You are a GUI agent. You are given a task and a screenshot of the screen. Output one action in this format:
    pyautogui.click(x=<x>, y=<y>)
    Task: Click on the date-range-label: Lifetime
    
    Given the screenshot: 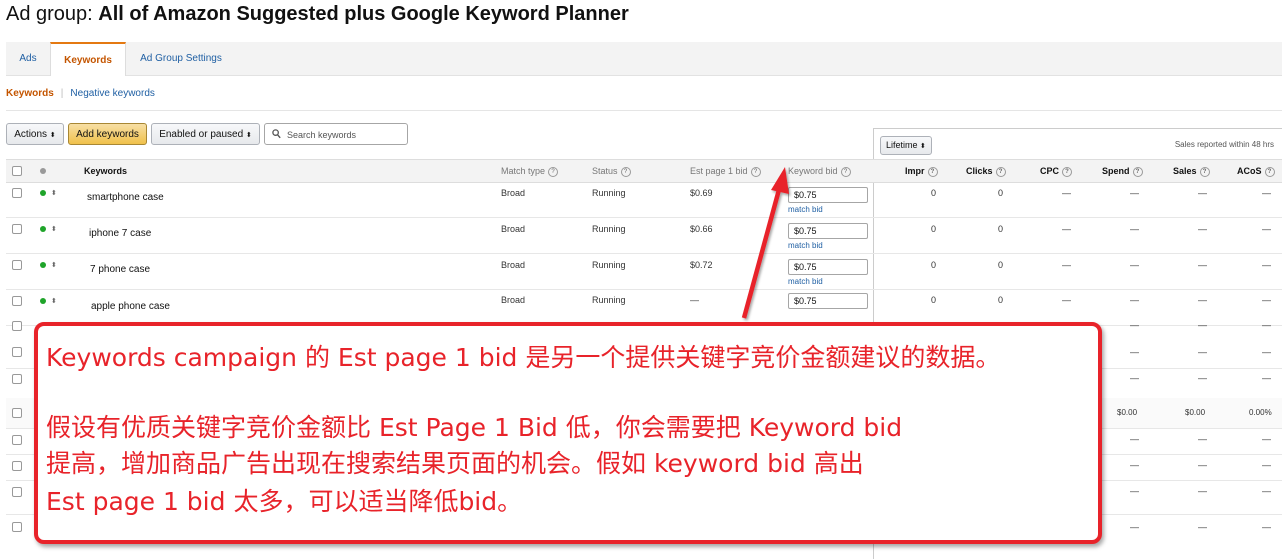 What is the action you would take?
    pyautogui.click(x=902, y=145)
    